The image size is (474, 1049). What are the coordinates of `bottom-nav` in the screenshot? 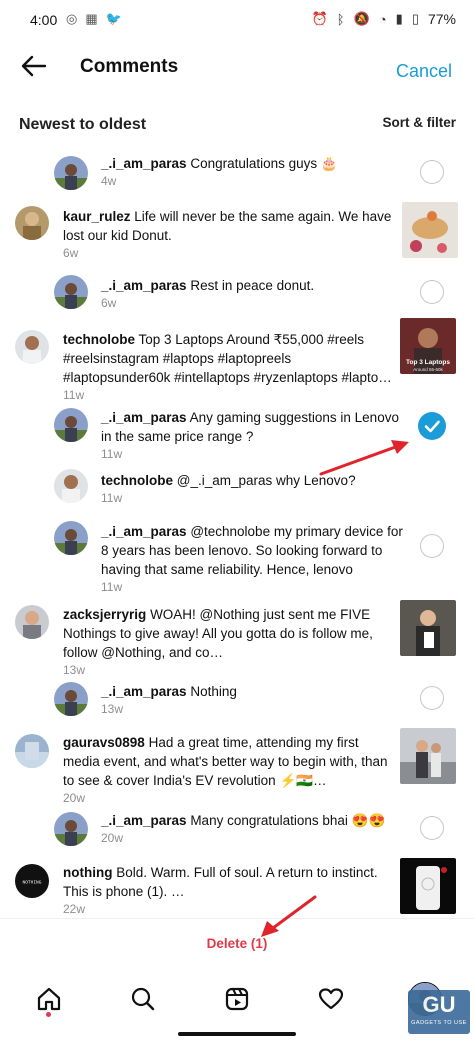 It's located at (237, 999).